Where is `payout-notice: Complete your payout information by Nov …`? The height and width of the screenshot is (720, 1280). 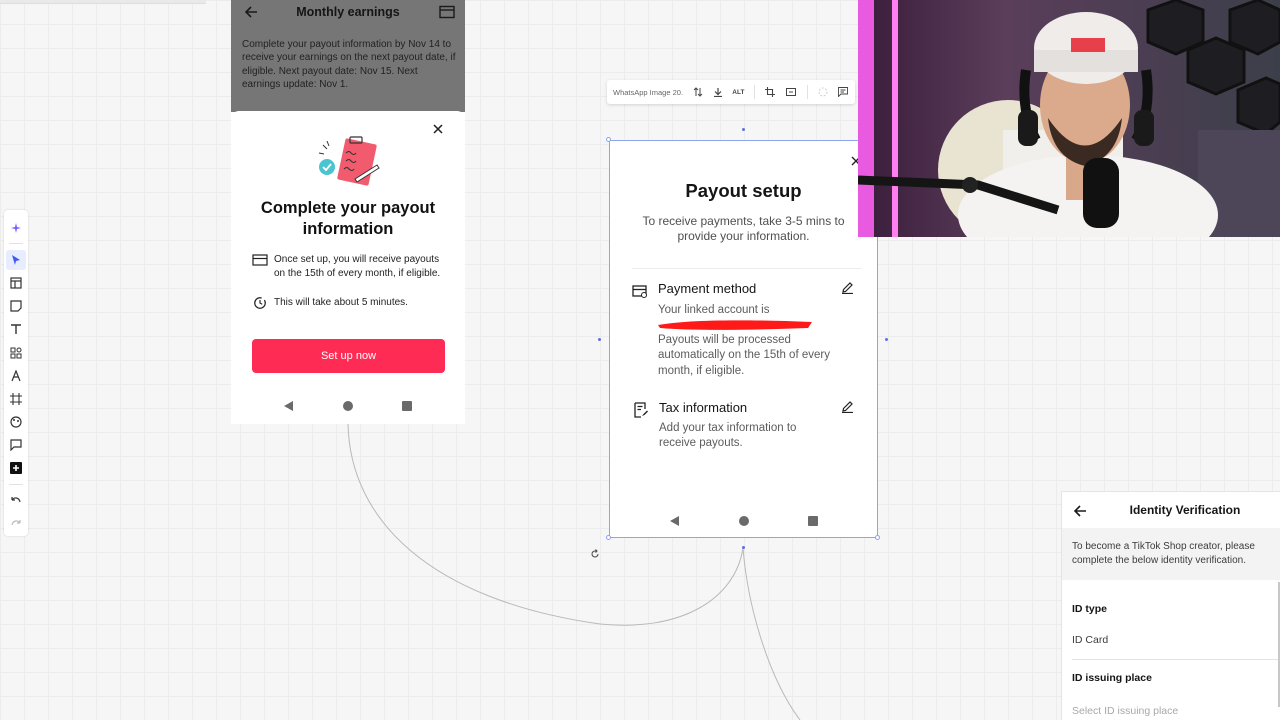 payout-notice: Complete your payout information by Nov … is located at coordinates (349, 65).